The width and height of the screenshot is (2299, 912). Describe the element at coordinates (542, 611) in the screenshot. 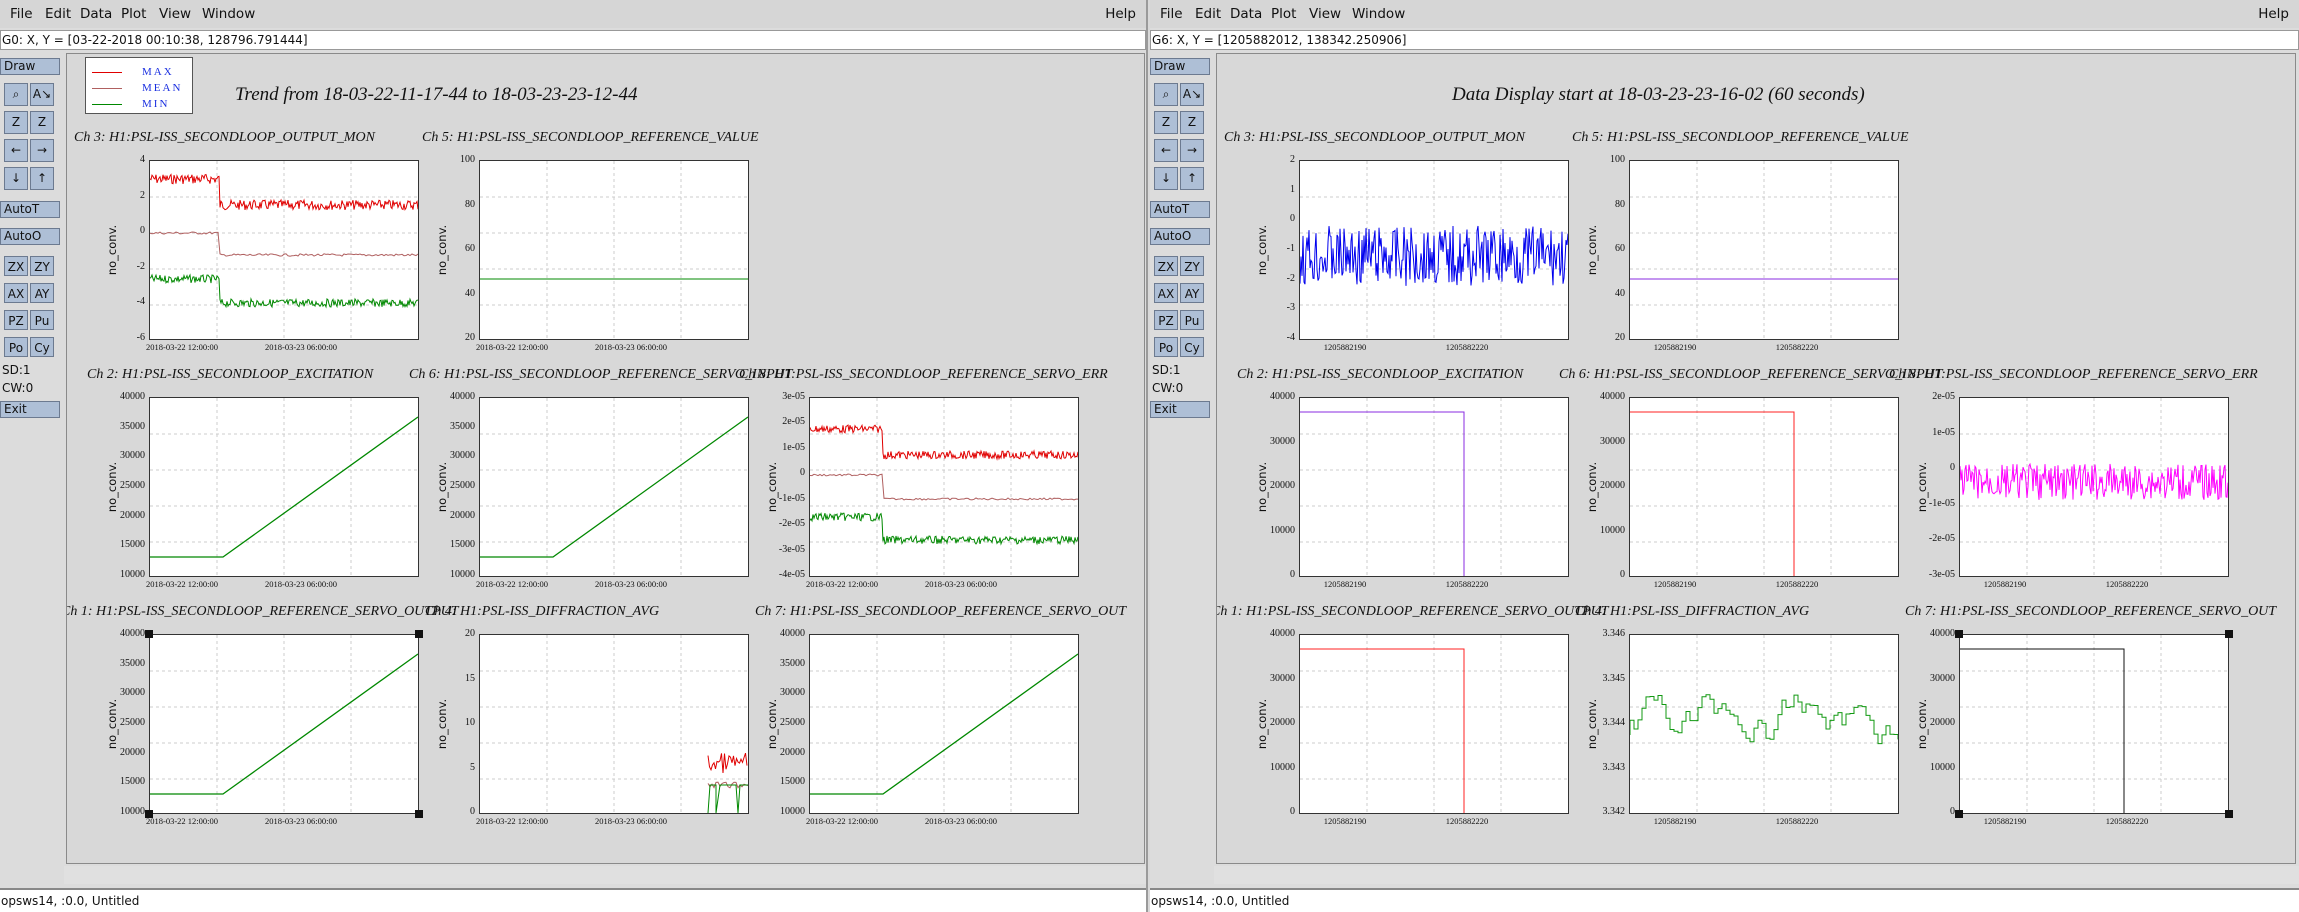

I see `plot-title: Ch 4: H1:PSL-ISS_DIFFRACTION_AVG` at that location.